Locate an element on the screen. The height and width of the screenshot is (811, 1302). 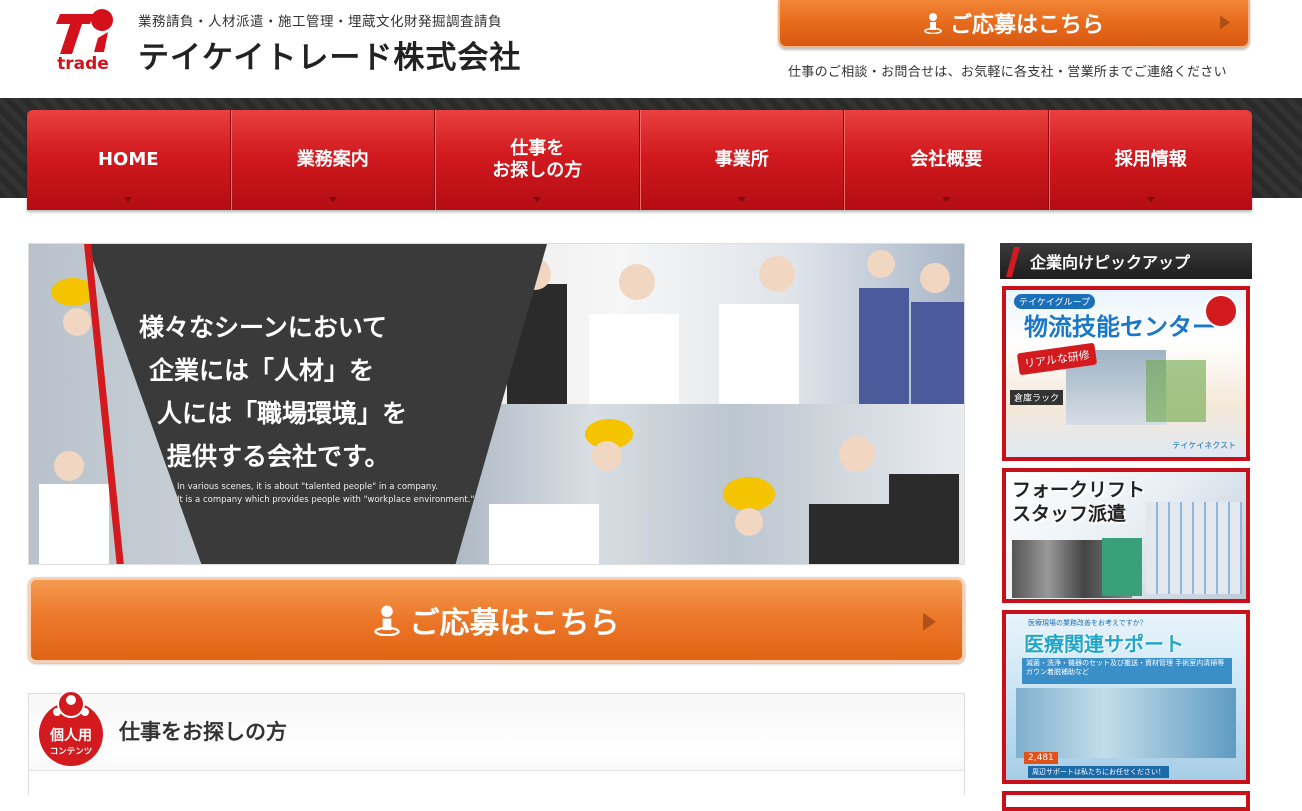
company-logo: trade is located at coordinates (83, 43).